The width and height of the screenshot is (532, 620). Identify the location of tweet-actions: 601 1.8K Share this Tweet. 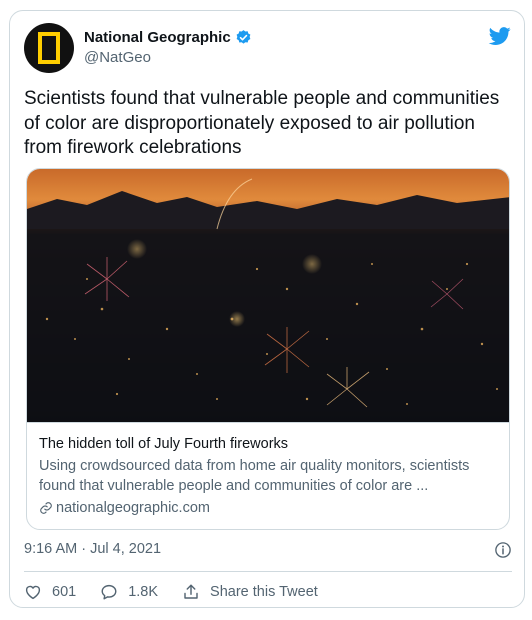
(183, 592).